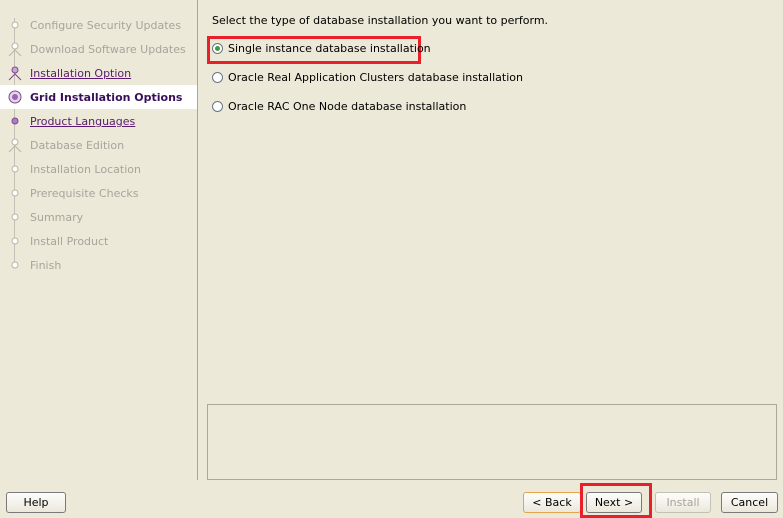  I want to click on step-installation-option: Installation Option, so click(98, 73).